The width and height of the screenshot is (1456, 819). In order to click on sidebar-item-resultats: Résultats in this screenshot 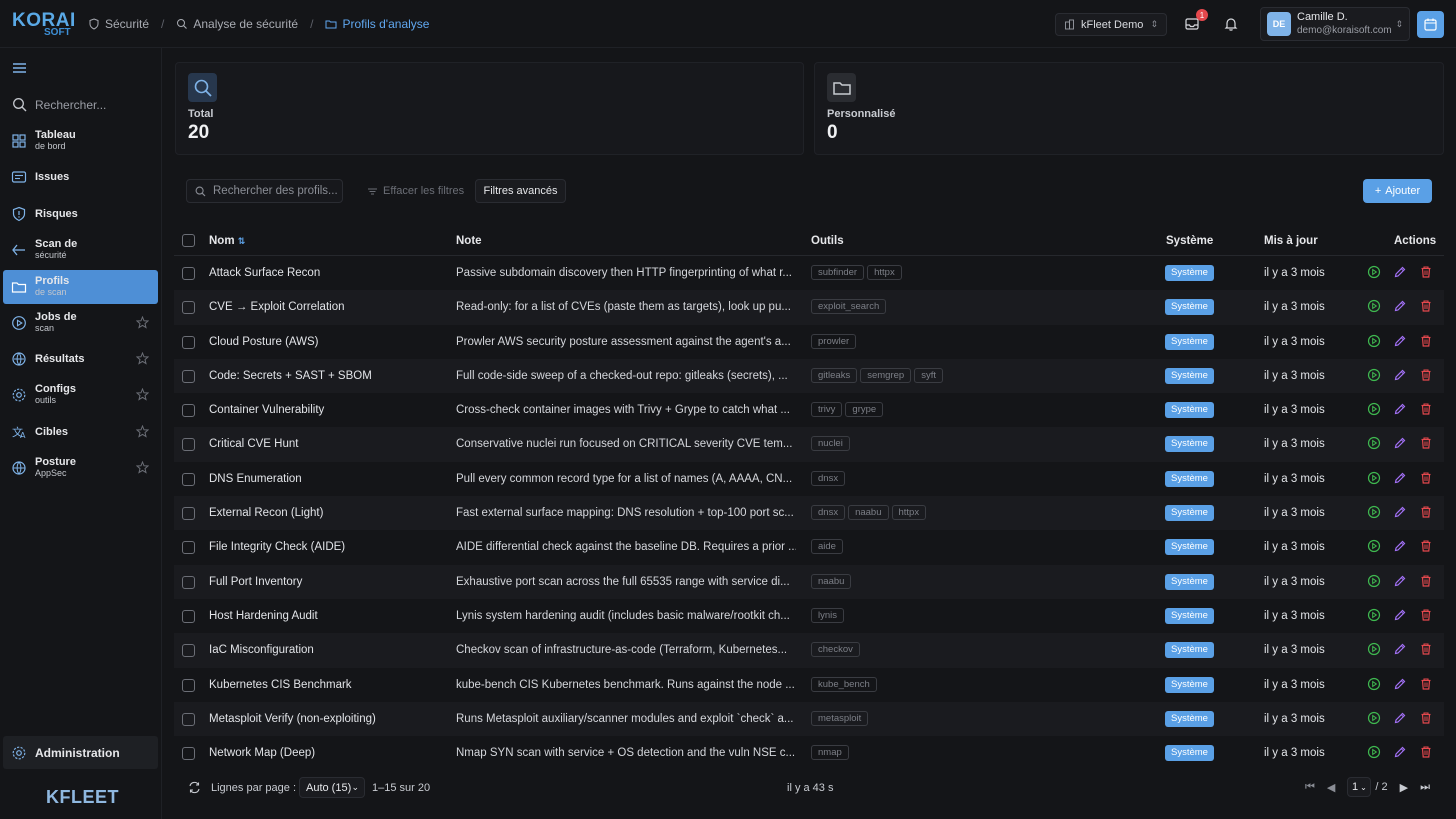, I will do `click(80, 359)`.